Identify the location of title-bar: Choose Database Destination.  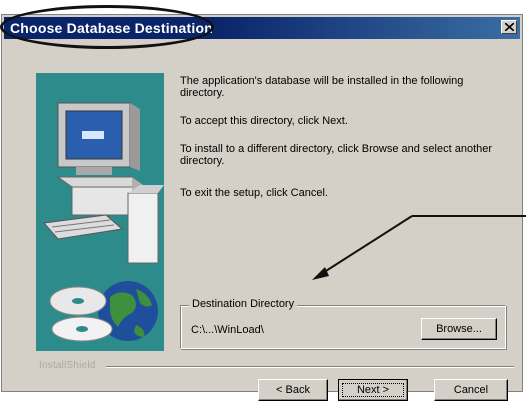
(262, 28).